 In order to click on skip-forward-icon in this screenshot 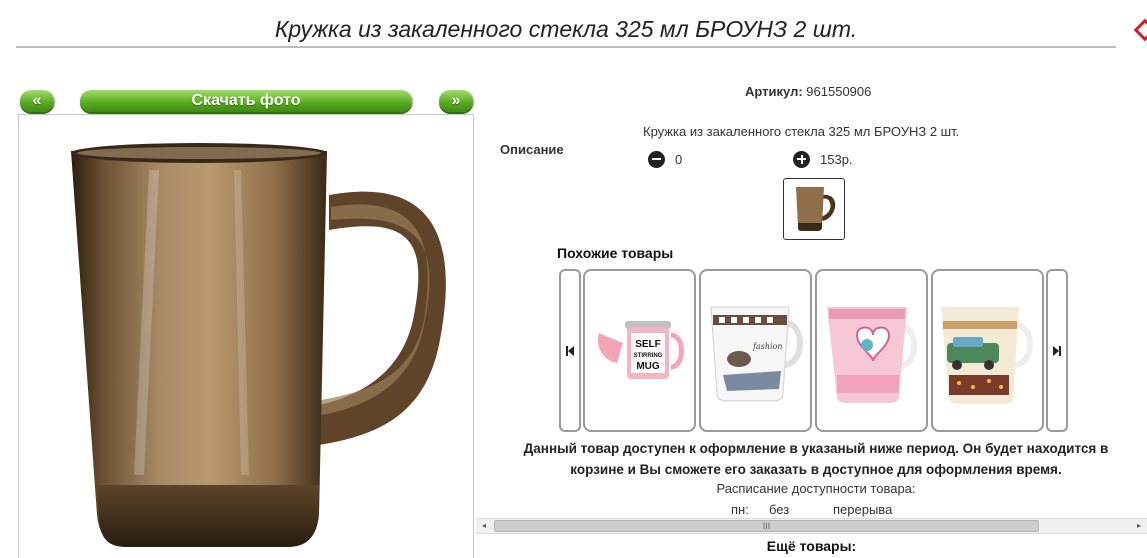, I will do `click(1057, 350)`.